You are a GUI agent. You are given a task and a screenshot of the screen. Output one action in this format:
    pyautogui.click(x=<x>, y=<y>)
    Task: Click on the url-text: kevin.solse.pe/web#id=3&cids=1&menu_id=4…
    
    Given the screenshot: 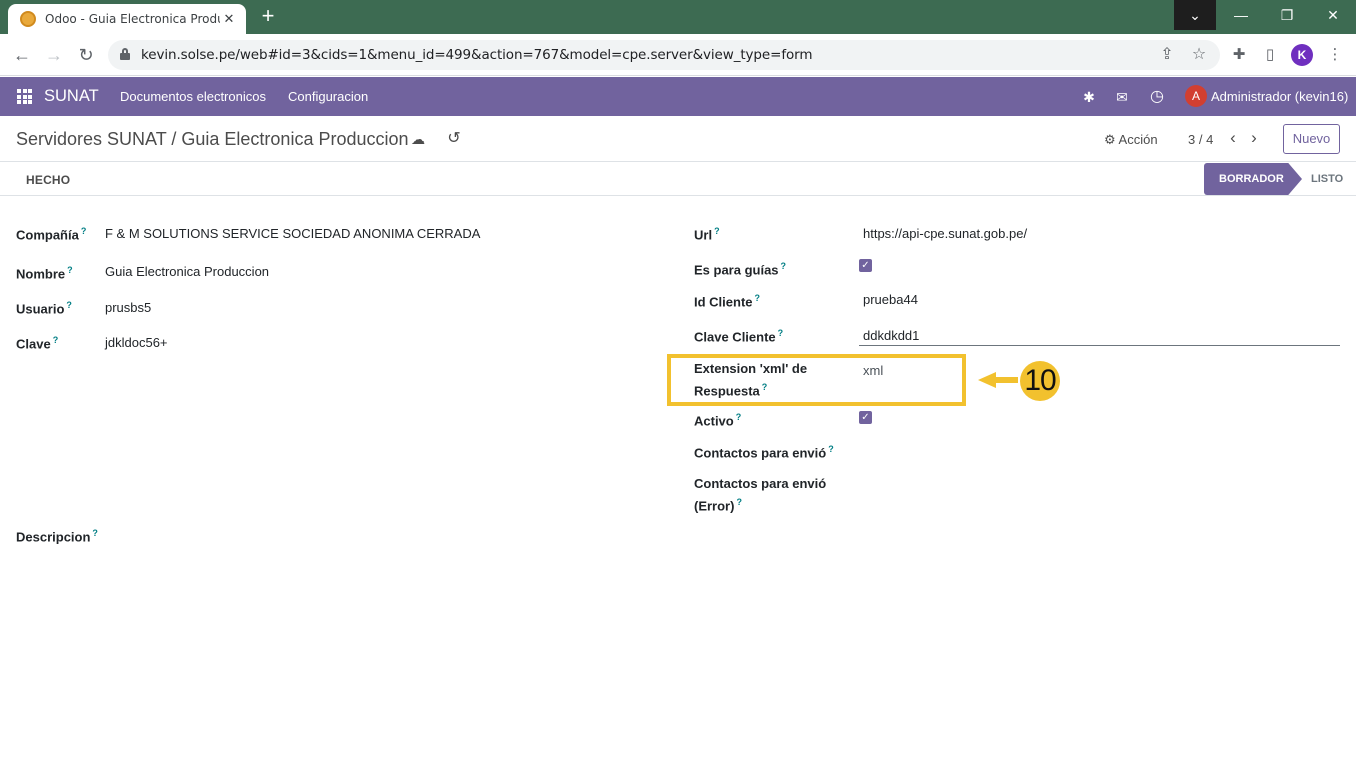 What is the action you would take?
    pyautogui.click(x=477, y=55)
    